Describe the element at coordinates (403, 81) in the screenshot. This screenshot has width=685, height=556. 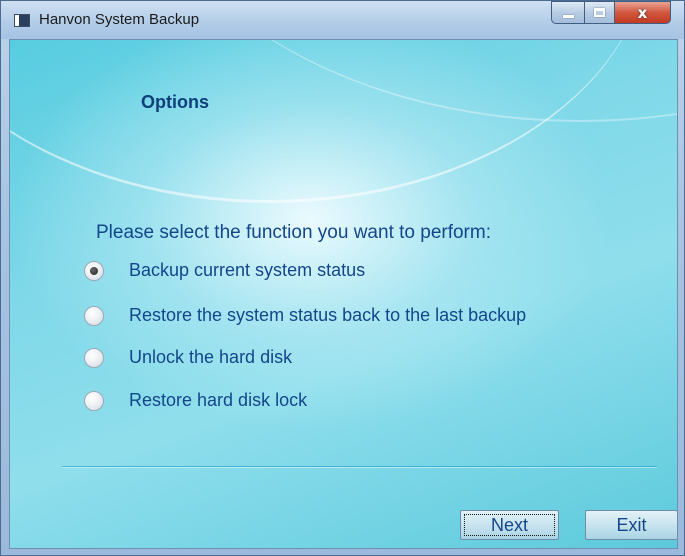
I see `decorative-swoosh` at that location.